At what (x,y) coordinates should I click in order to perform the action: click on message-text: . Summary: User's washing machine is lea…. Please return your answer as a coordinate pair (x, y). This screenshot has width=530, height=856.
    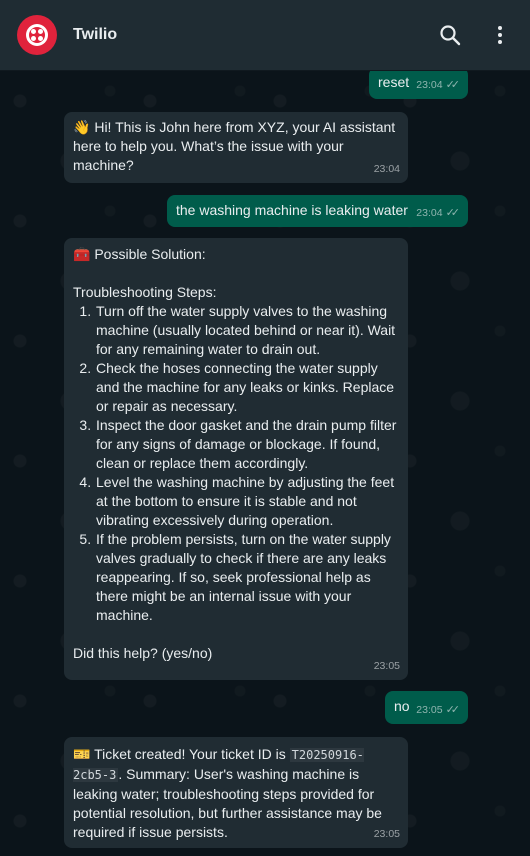
    Looking at the image, I should click on (227, 803).